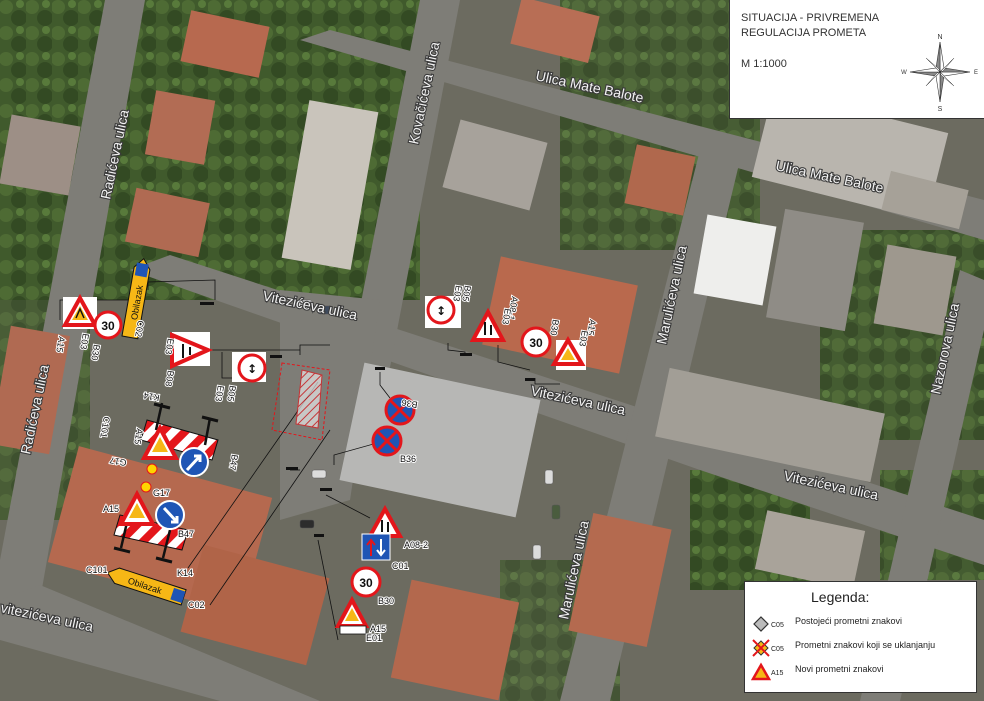  I want to click on sign-b36-b, so click(387, 441).